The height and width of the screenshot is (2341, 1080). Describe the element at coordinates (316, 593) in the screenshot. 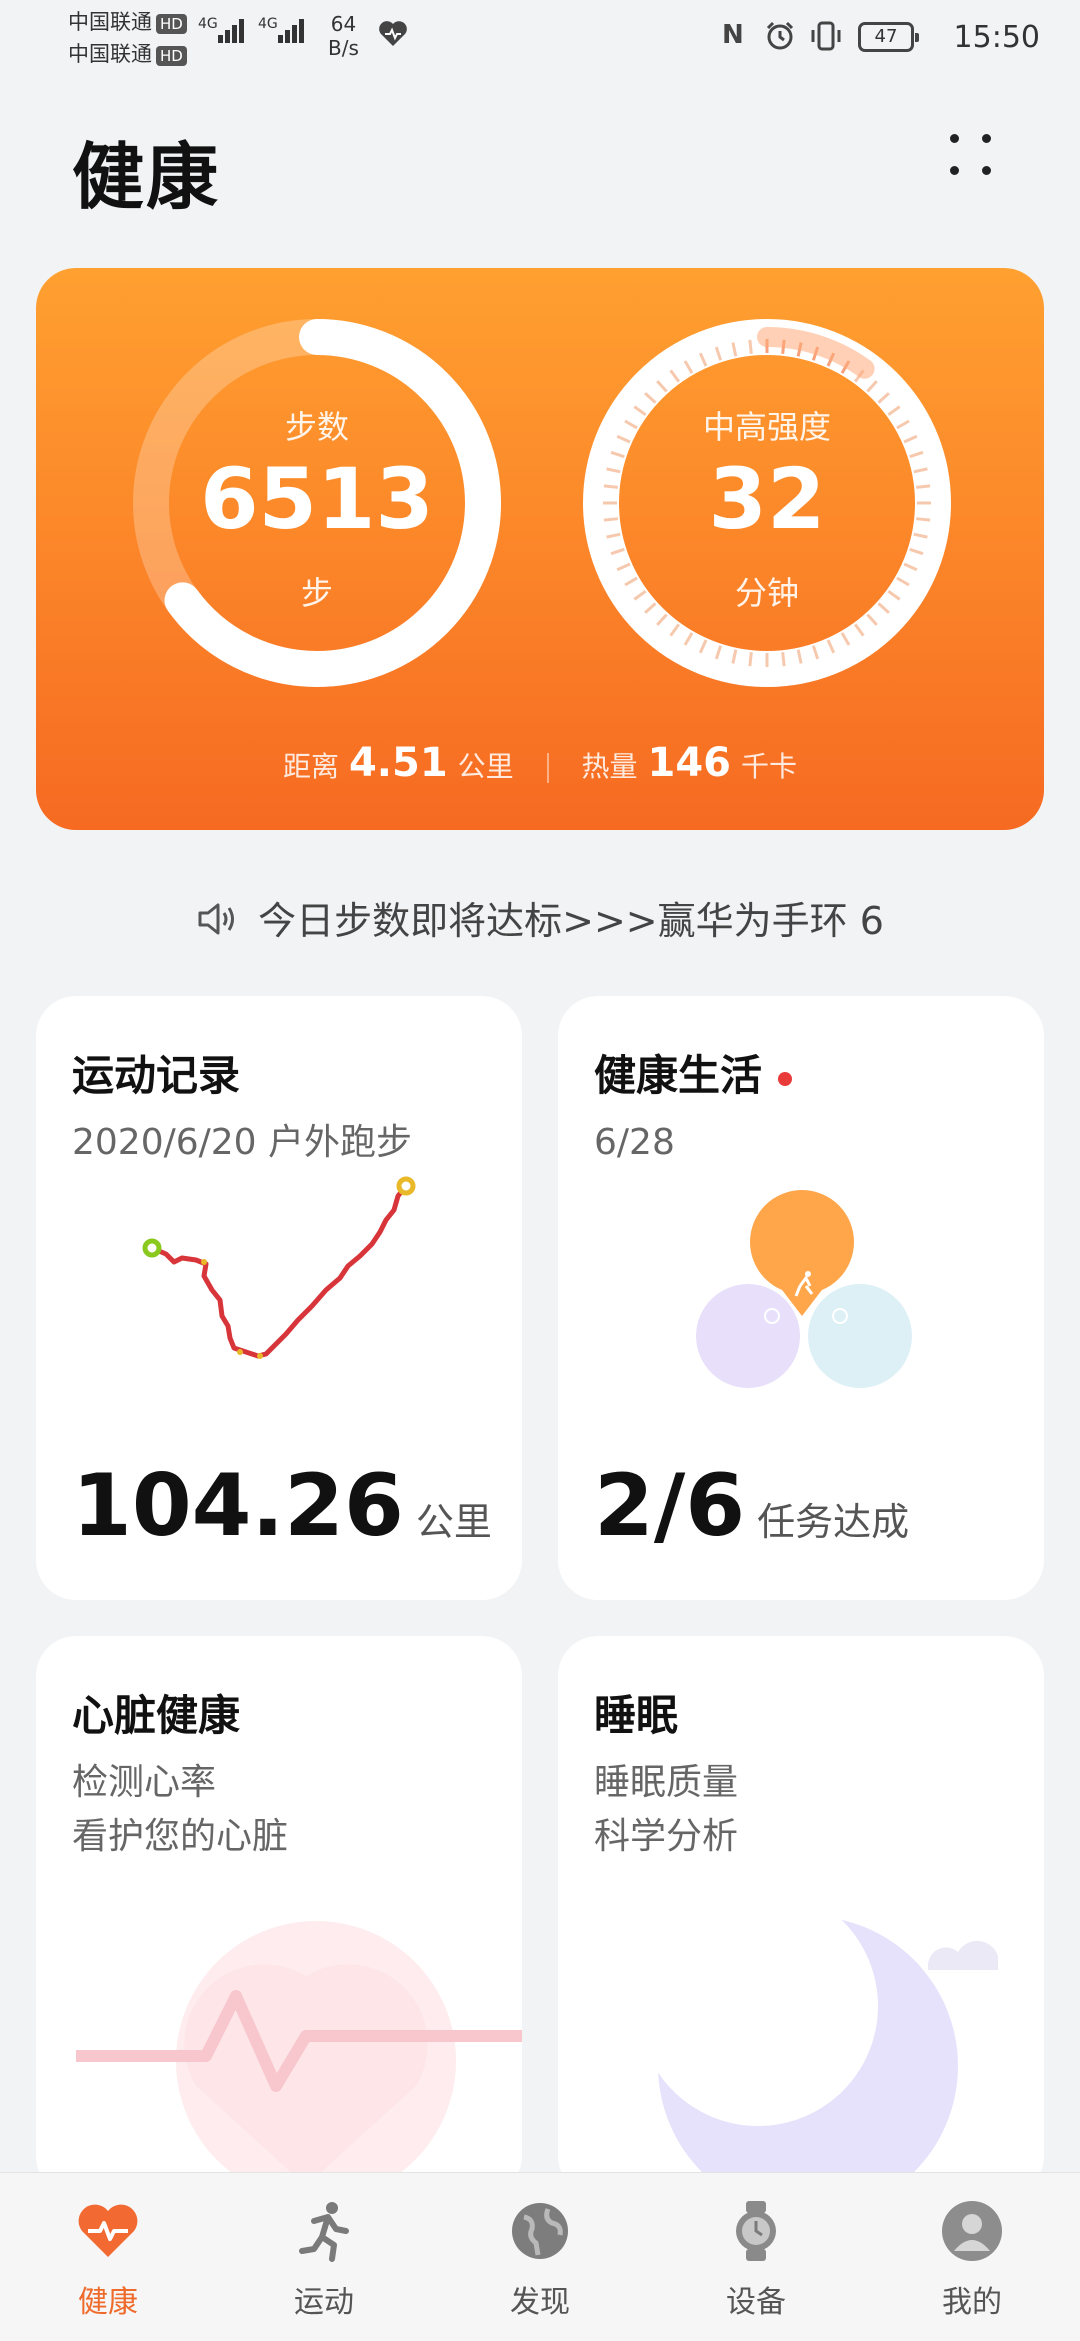

I see `steps-unit: 步` at that location.